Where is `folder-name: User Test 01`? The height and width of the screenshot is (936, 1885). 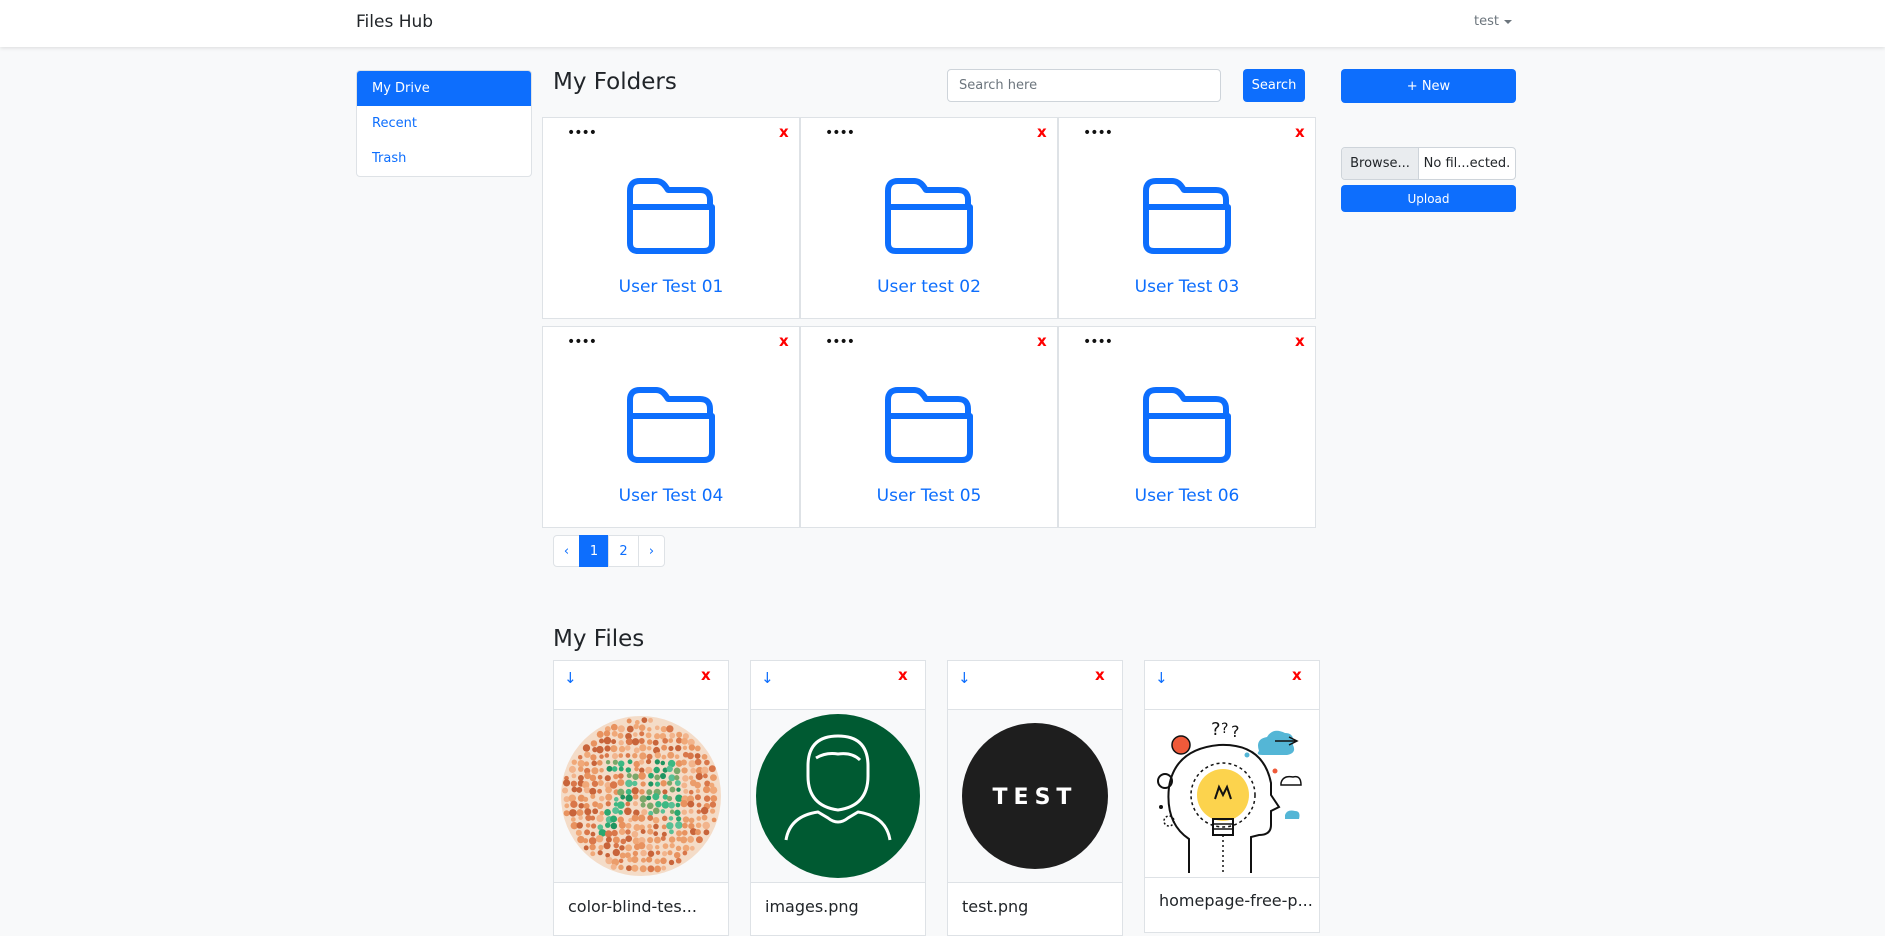 folder-name: User Test 01 is located at coordinates (671, 287).